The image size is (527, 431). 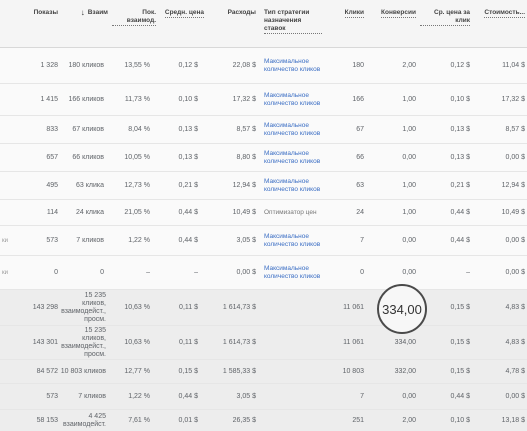 I want to click on cell-avg-cpc: 0,15 $, so click(x=460, y=371).